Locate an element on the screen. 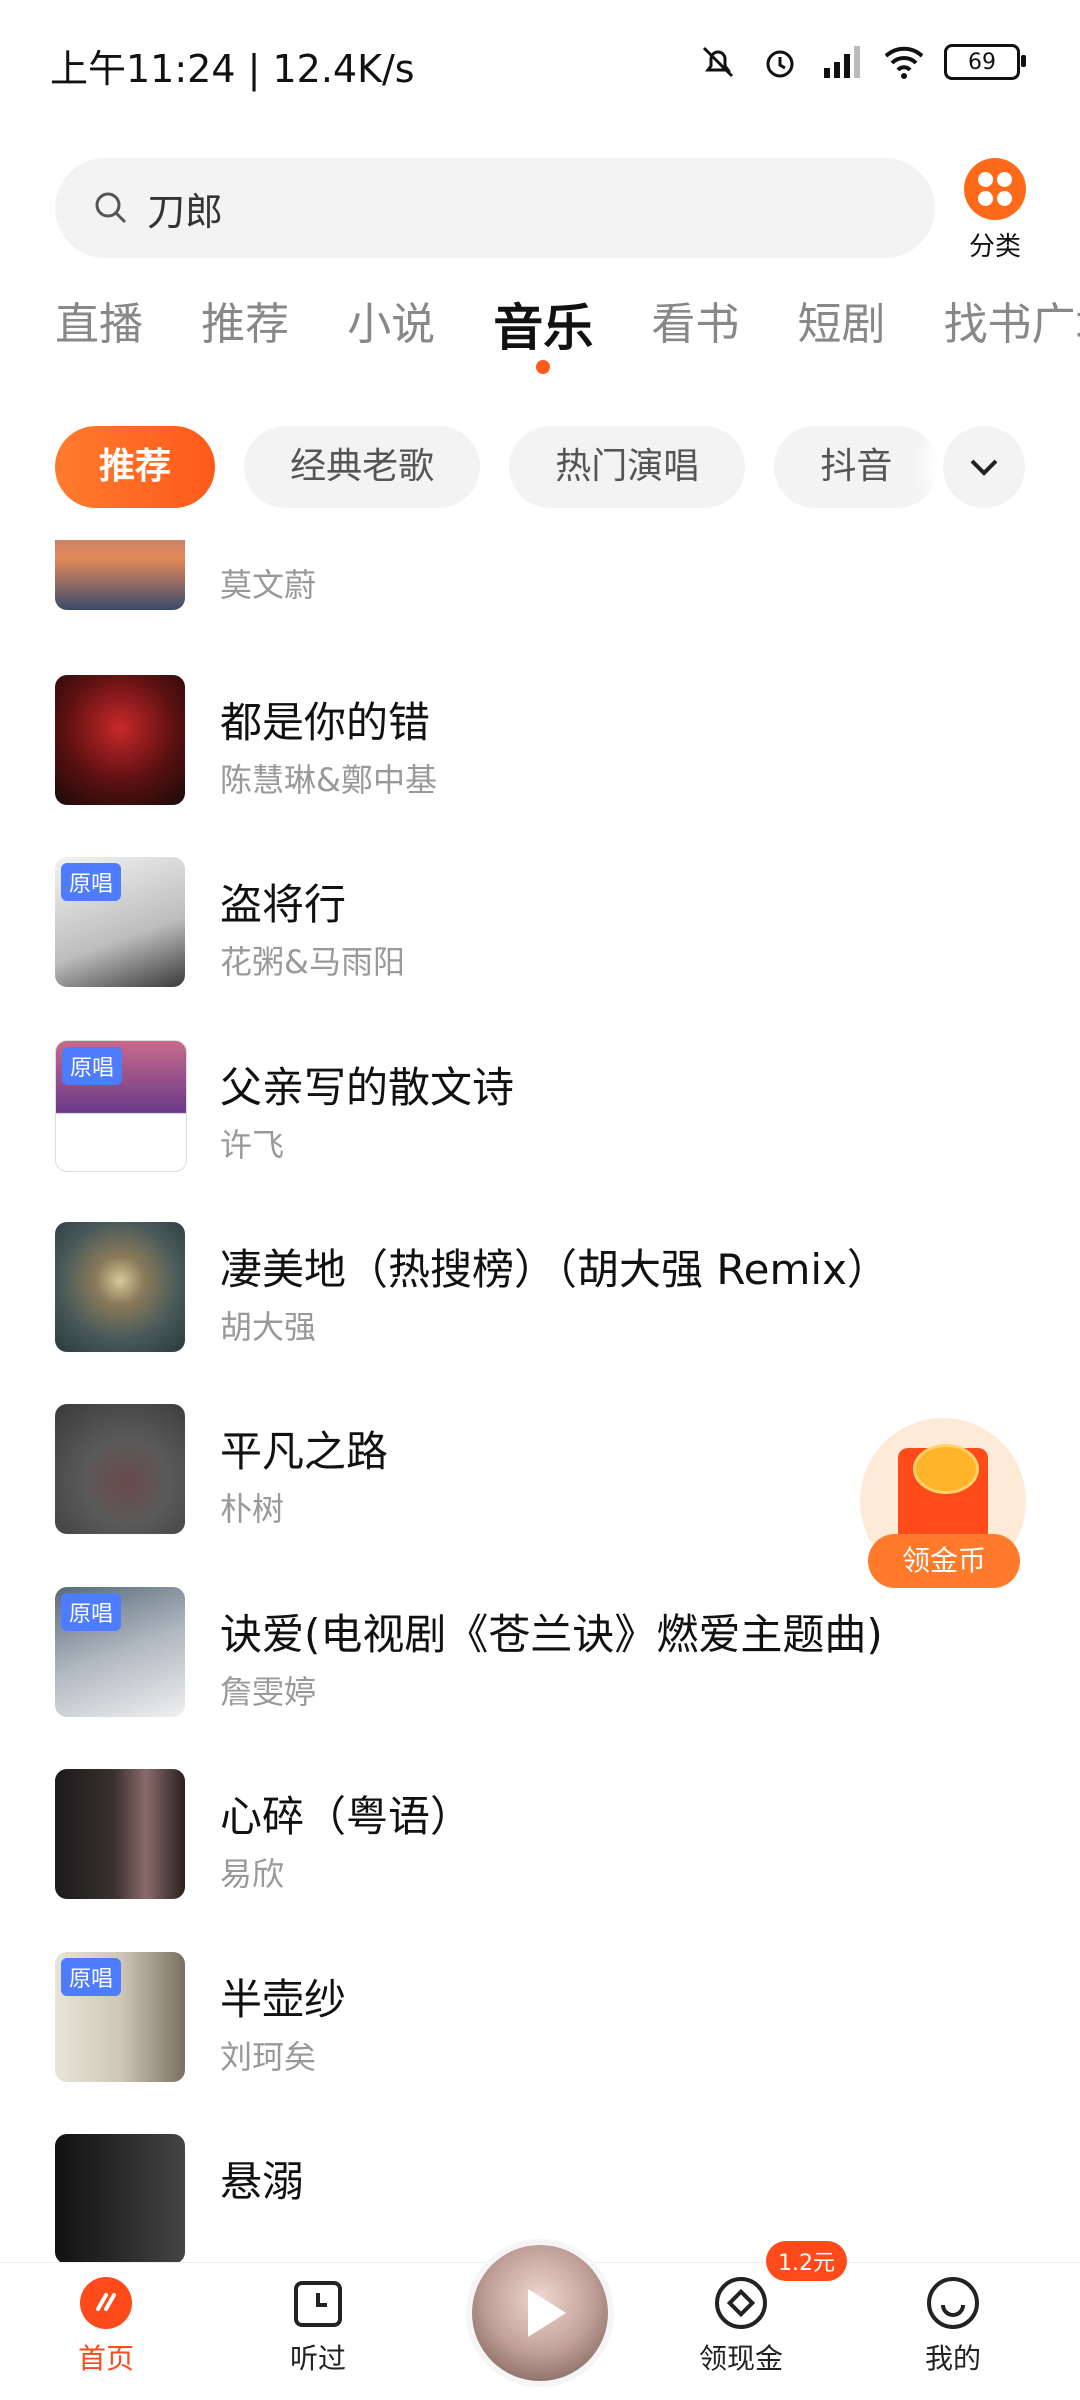 Image resolution: width=1080 pixels, height=2400 pixels. category-button: 分类 is located at coordinates (995, 210).